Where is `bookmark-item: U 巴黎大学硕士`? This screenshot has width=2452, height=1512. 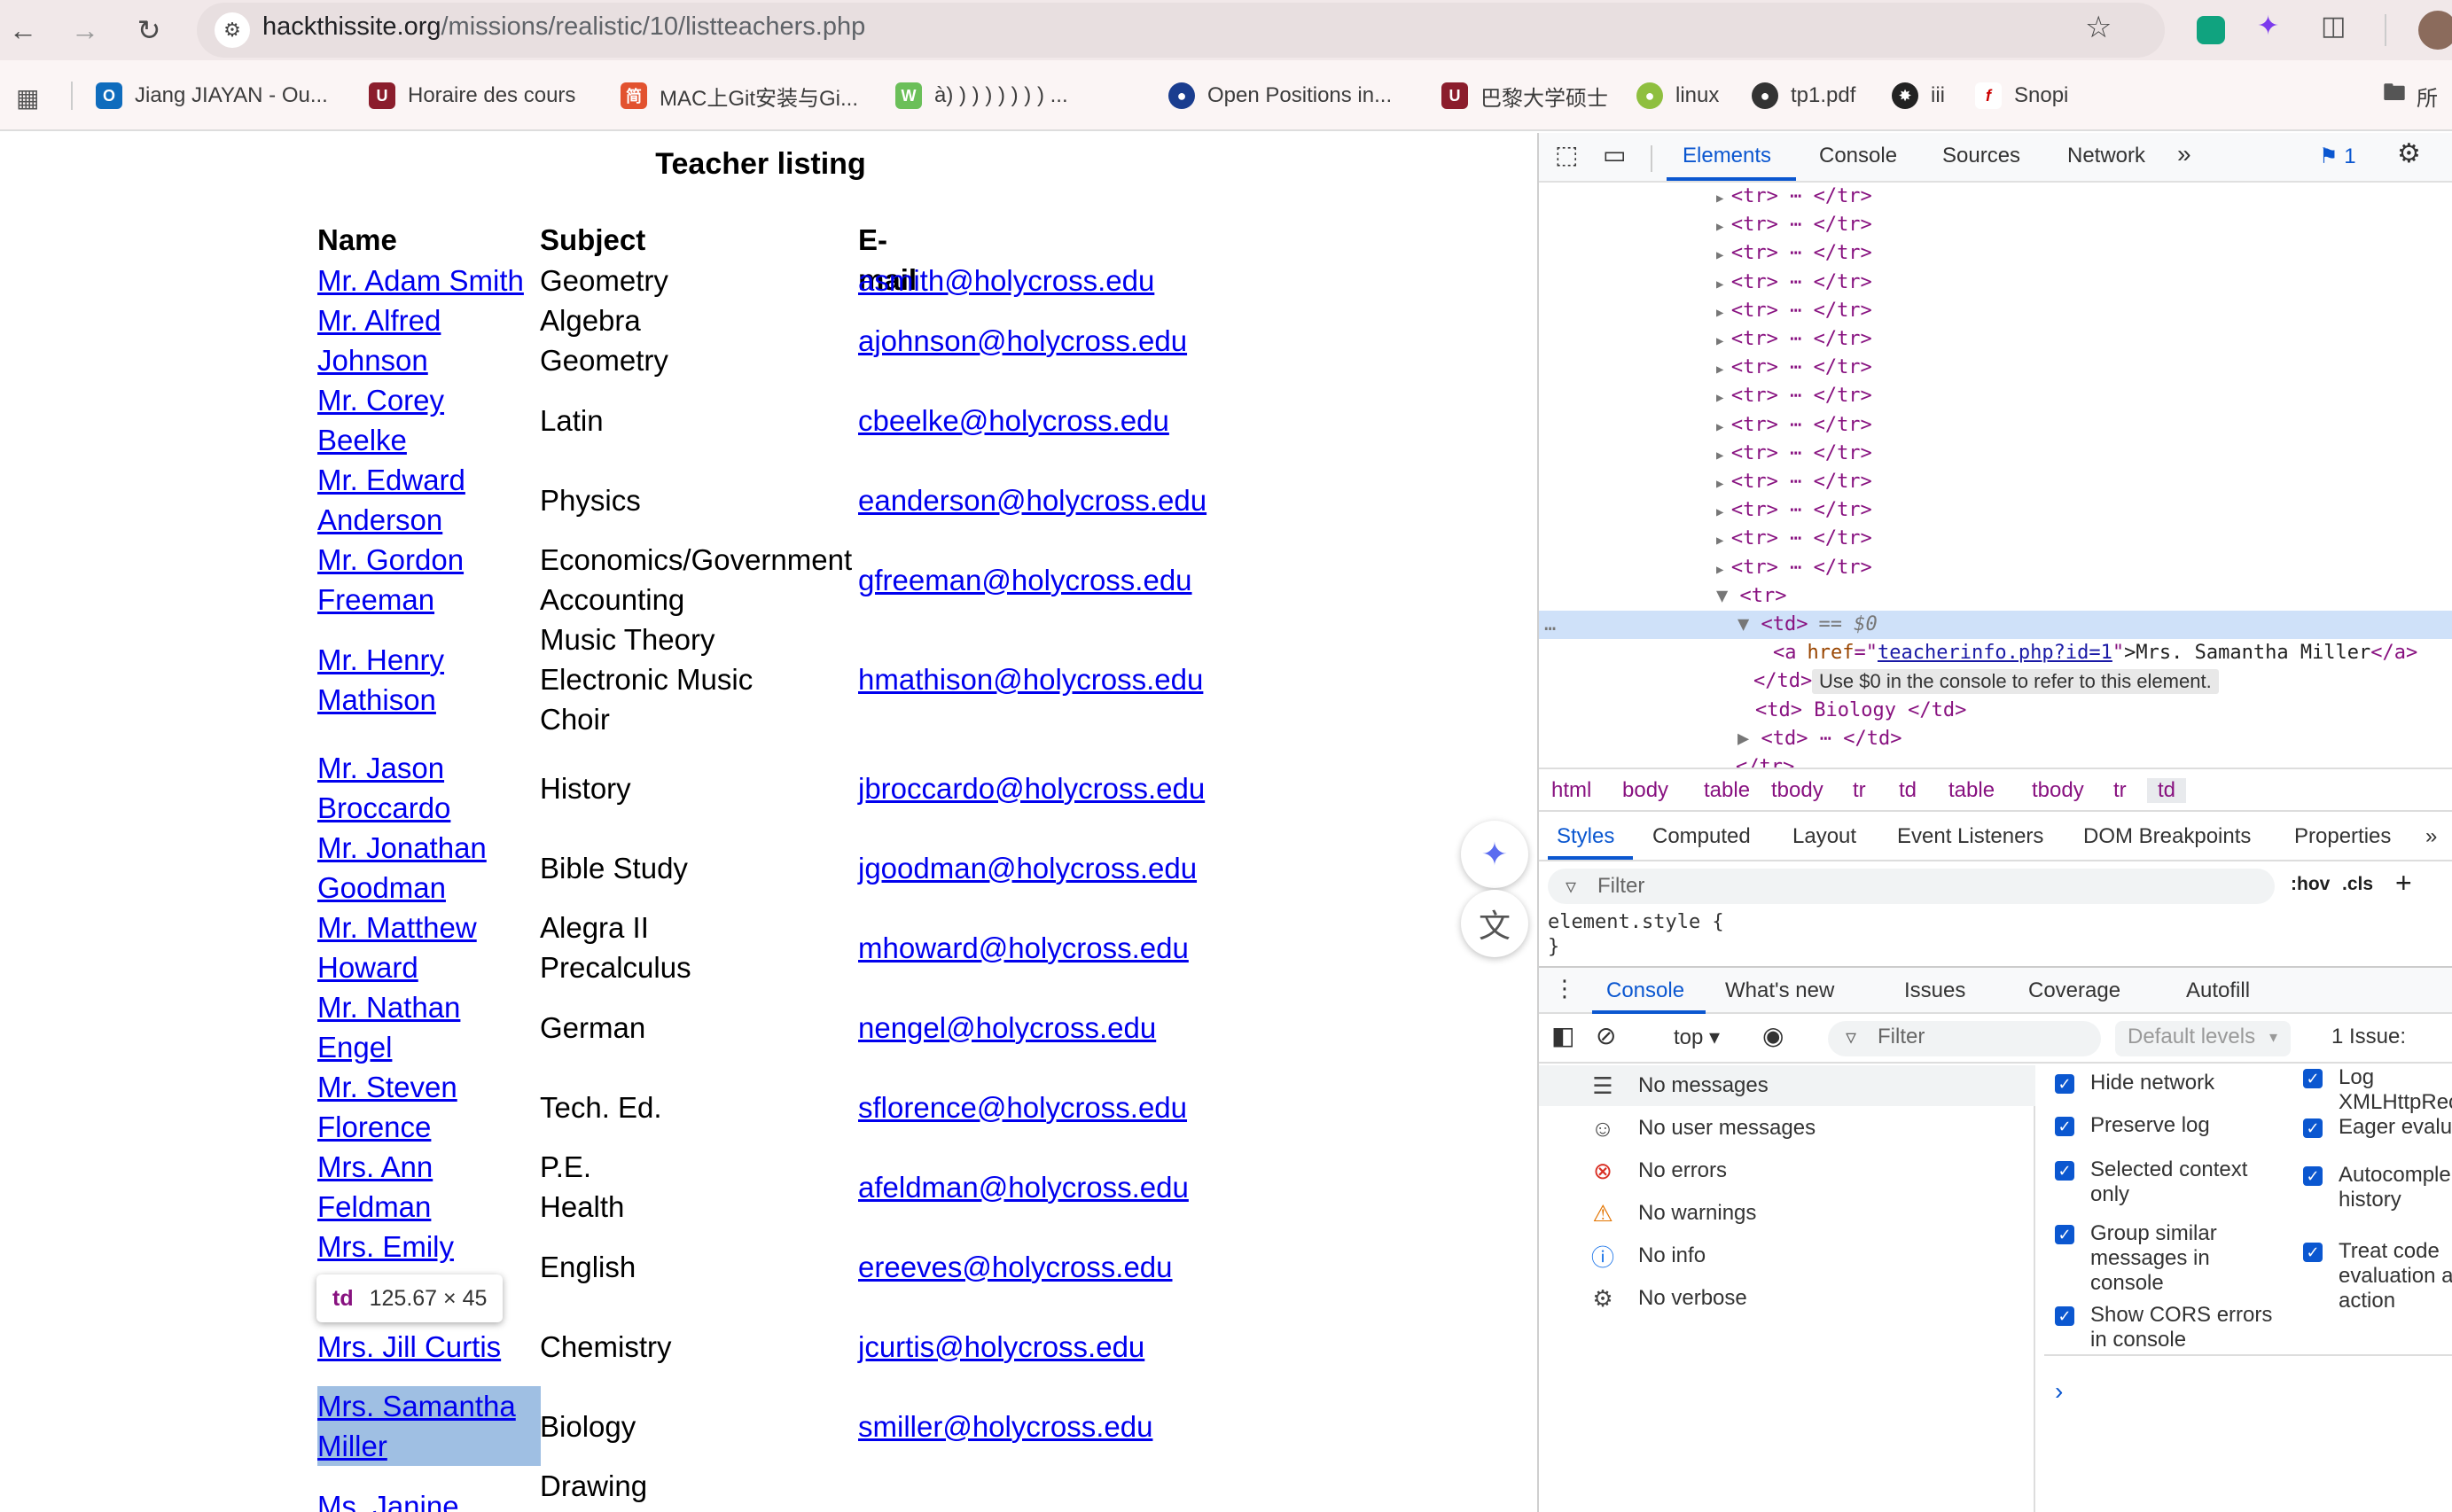 bookmark-item: U 巴黎大学硕士 is located at coordinates (1524, 96).